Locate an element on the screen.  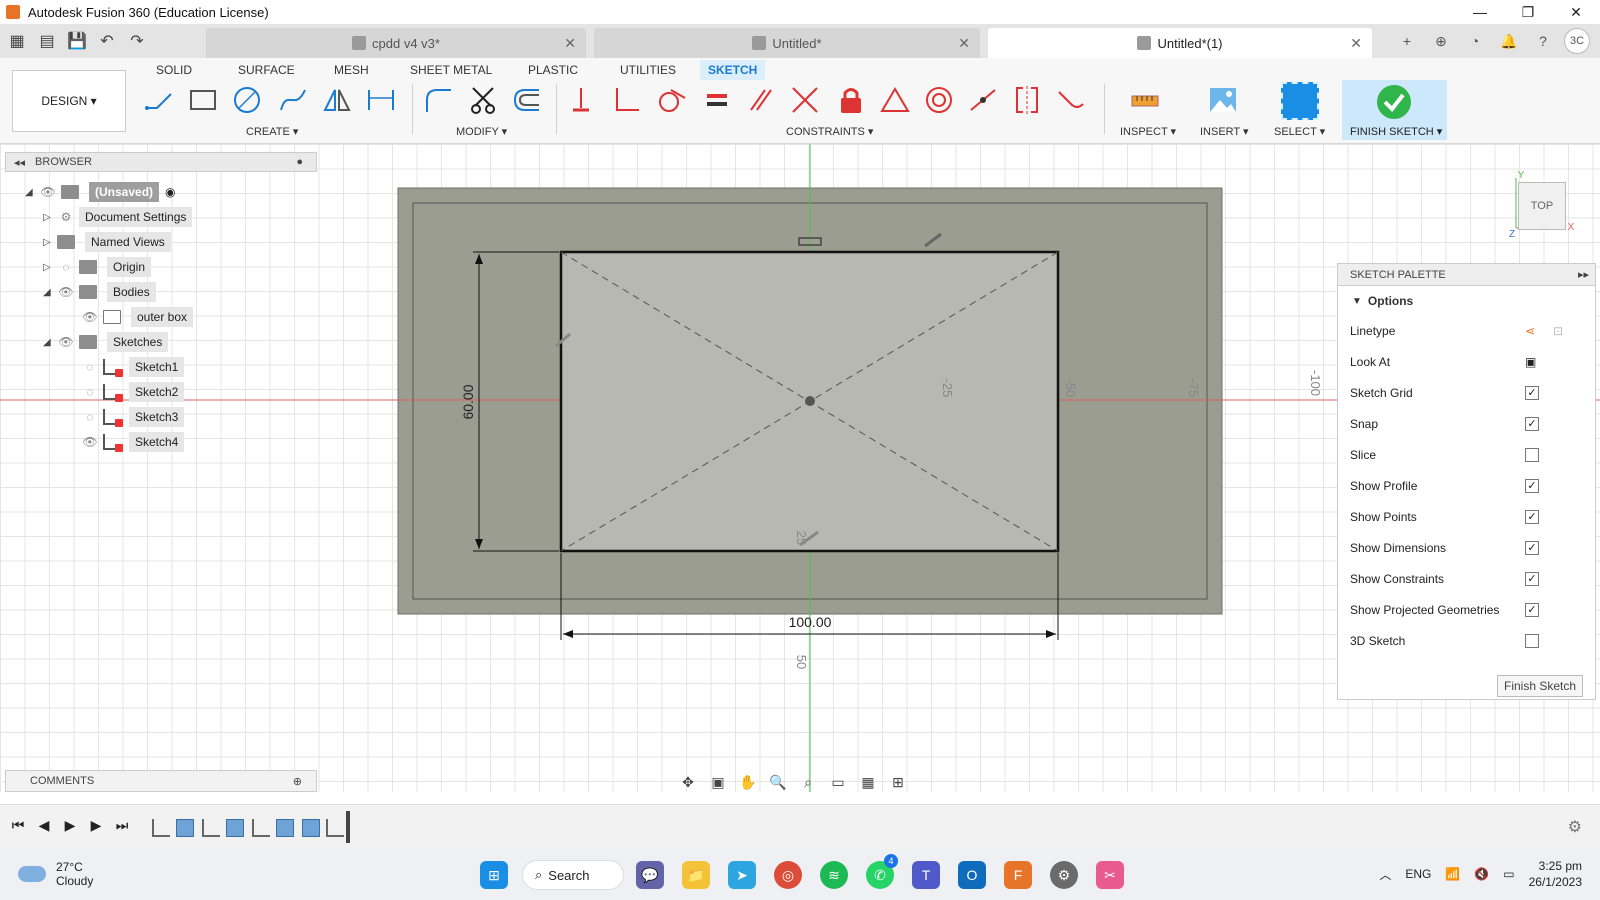
palette-finish-sketch-button: Finish Sketch is located at coordinates (1540, 686).